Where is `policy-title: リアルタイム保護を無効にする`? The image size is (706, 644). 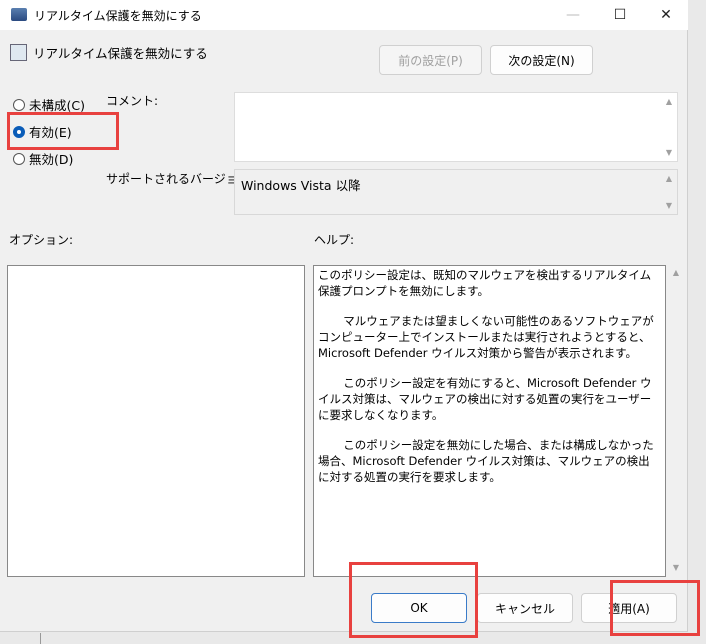
policy-title: リアルタイム保護を無効にする is located at coordinates (120, 53).